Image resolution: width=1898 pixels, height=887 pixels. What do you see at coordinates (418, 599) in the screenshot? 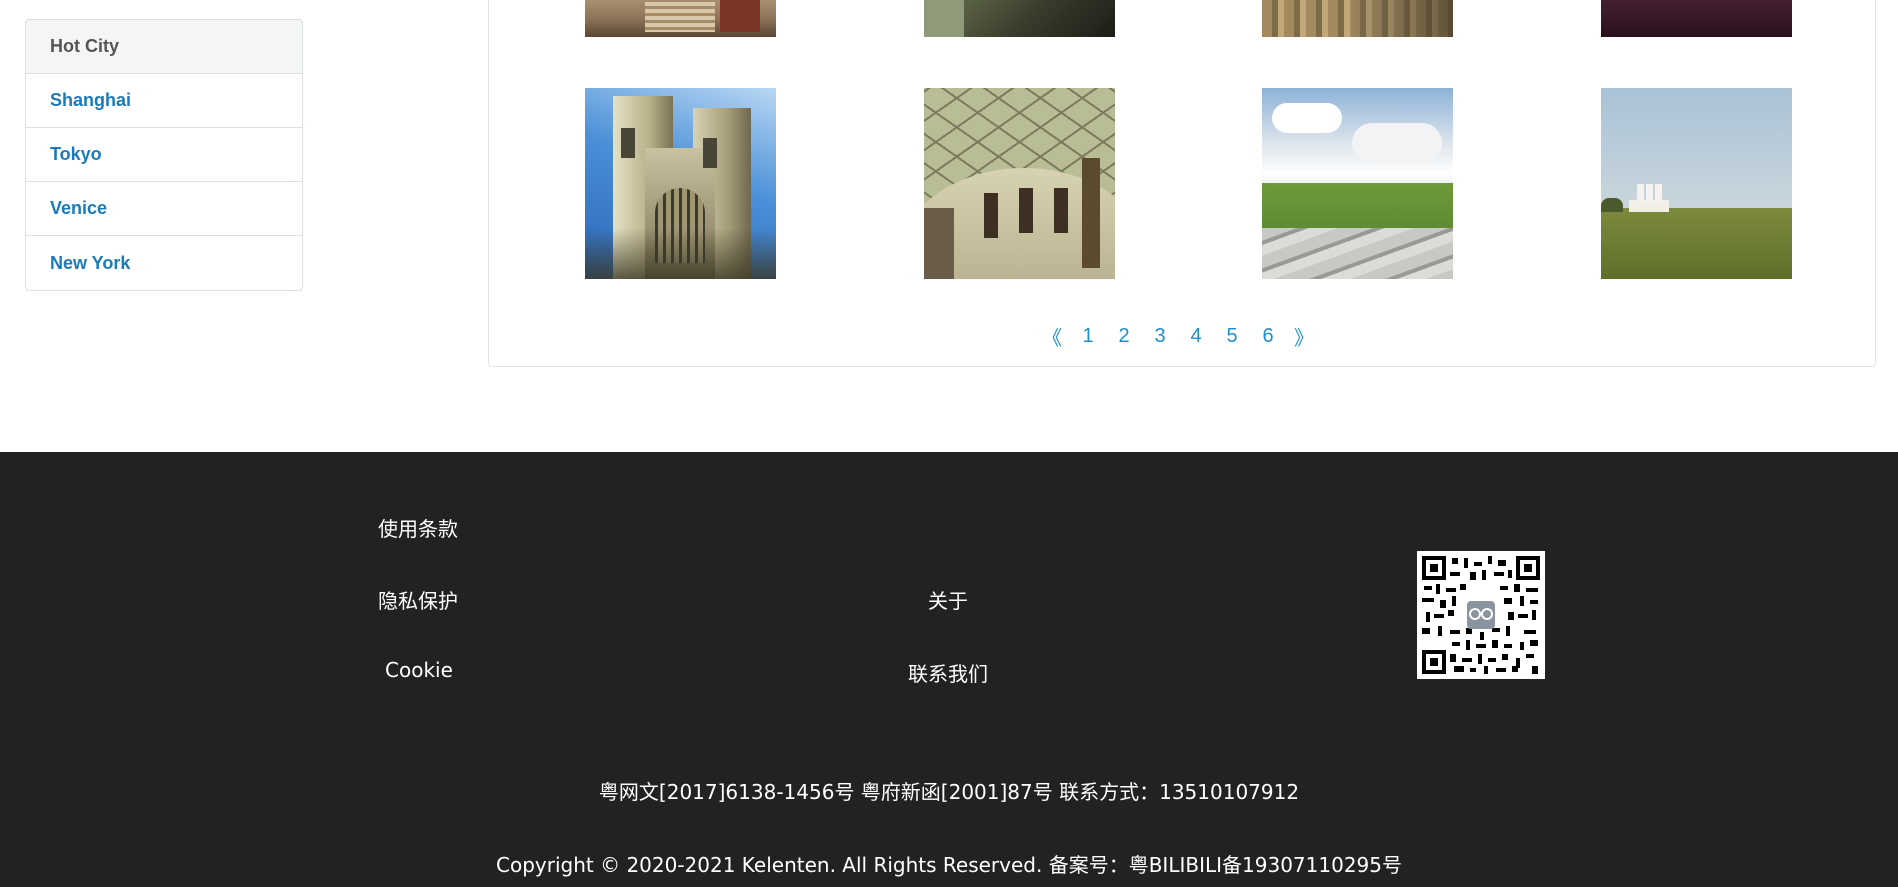
I see `footer-link-privacy: 隐私保护` at bounding box center [418, 599].